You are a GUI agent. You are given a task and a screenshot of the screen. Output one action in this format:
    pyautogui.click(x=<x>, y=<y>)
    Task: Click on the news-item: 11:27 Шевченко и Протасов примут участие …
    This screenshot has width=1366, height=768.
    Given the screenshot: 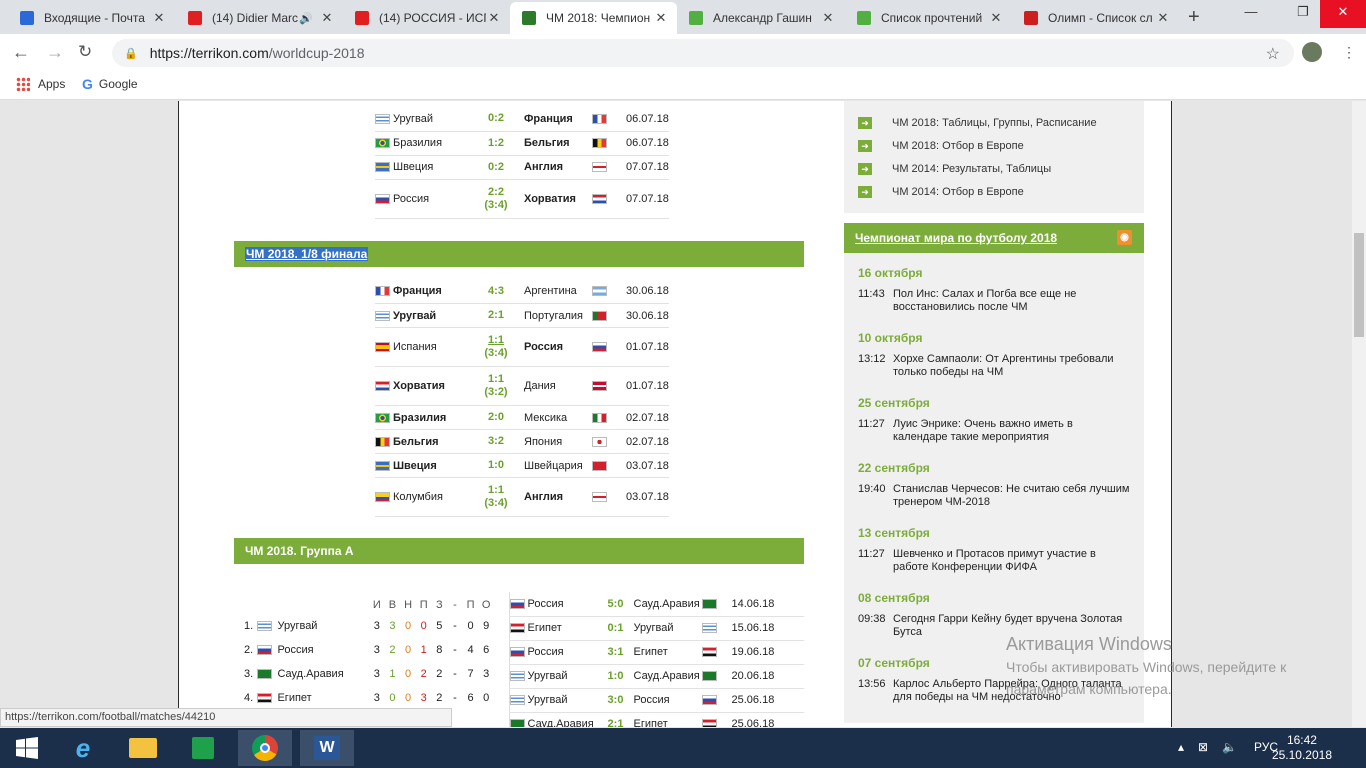 What is the action you would take?
    pyautogui.click(x=994, y=561)
    